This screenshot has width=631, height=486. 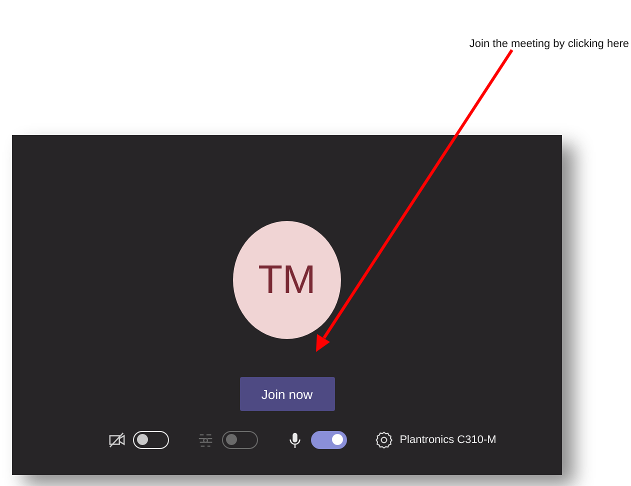 What do you see at coordinates (383, 440) in the screenshot?
I see `settings-icon` at bounding box center [383, 440].